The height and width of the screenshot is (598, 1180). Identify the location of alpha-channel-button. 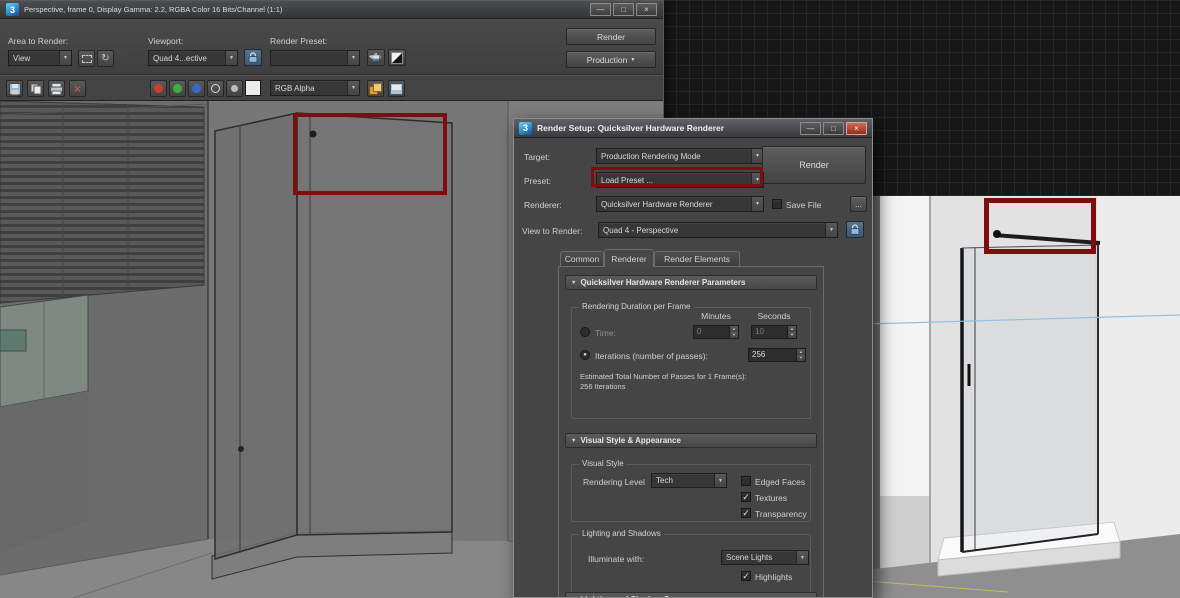
(215, 88).